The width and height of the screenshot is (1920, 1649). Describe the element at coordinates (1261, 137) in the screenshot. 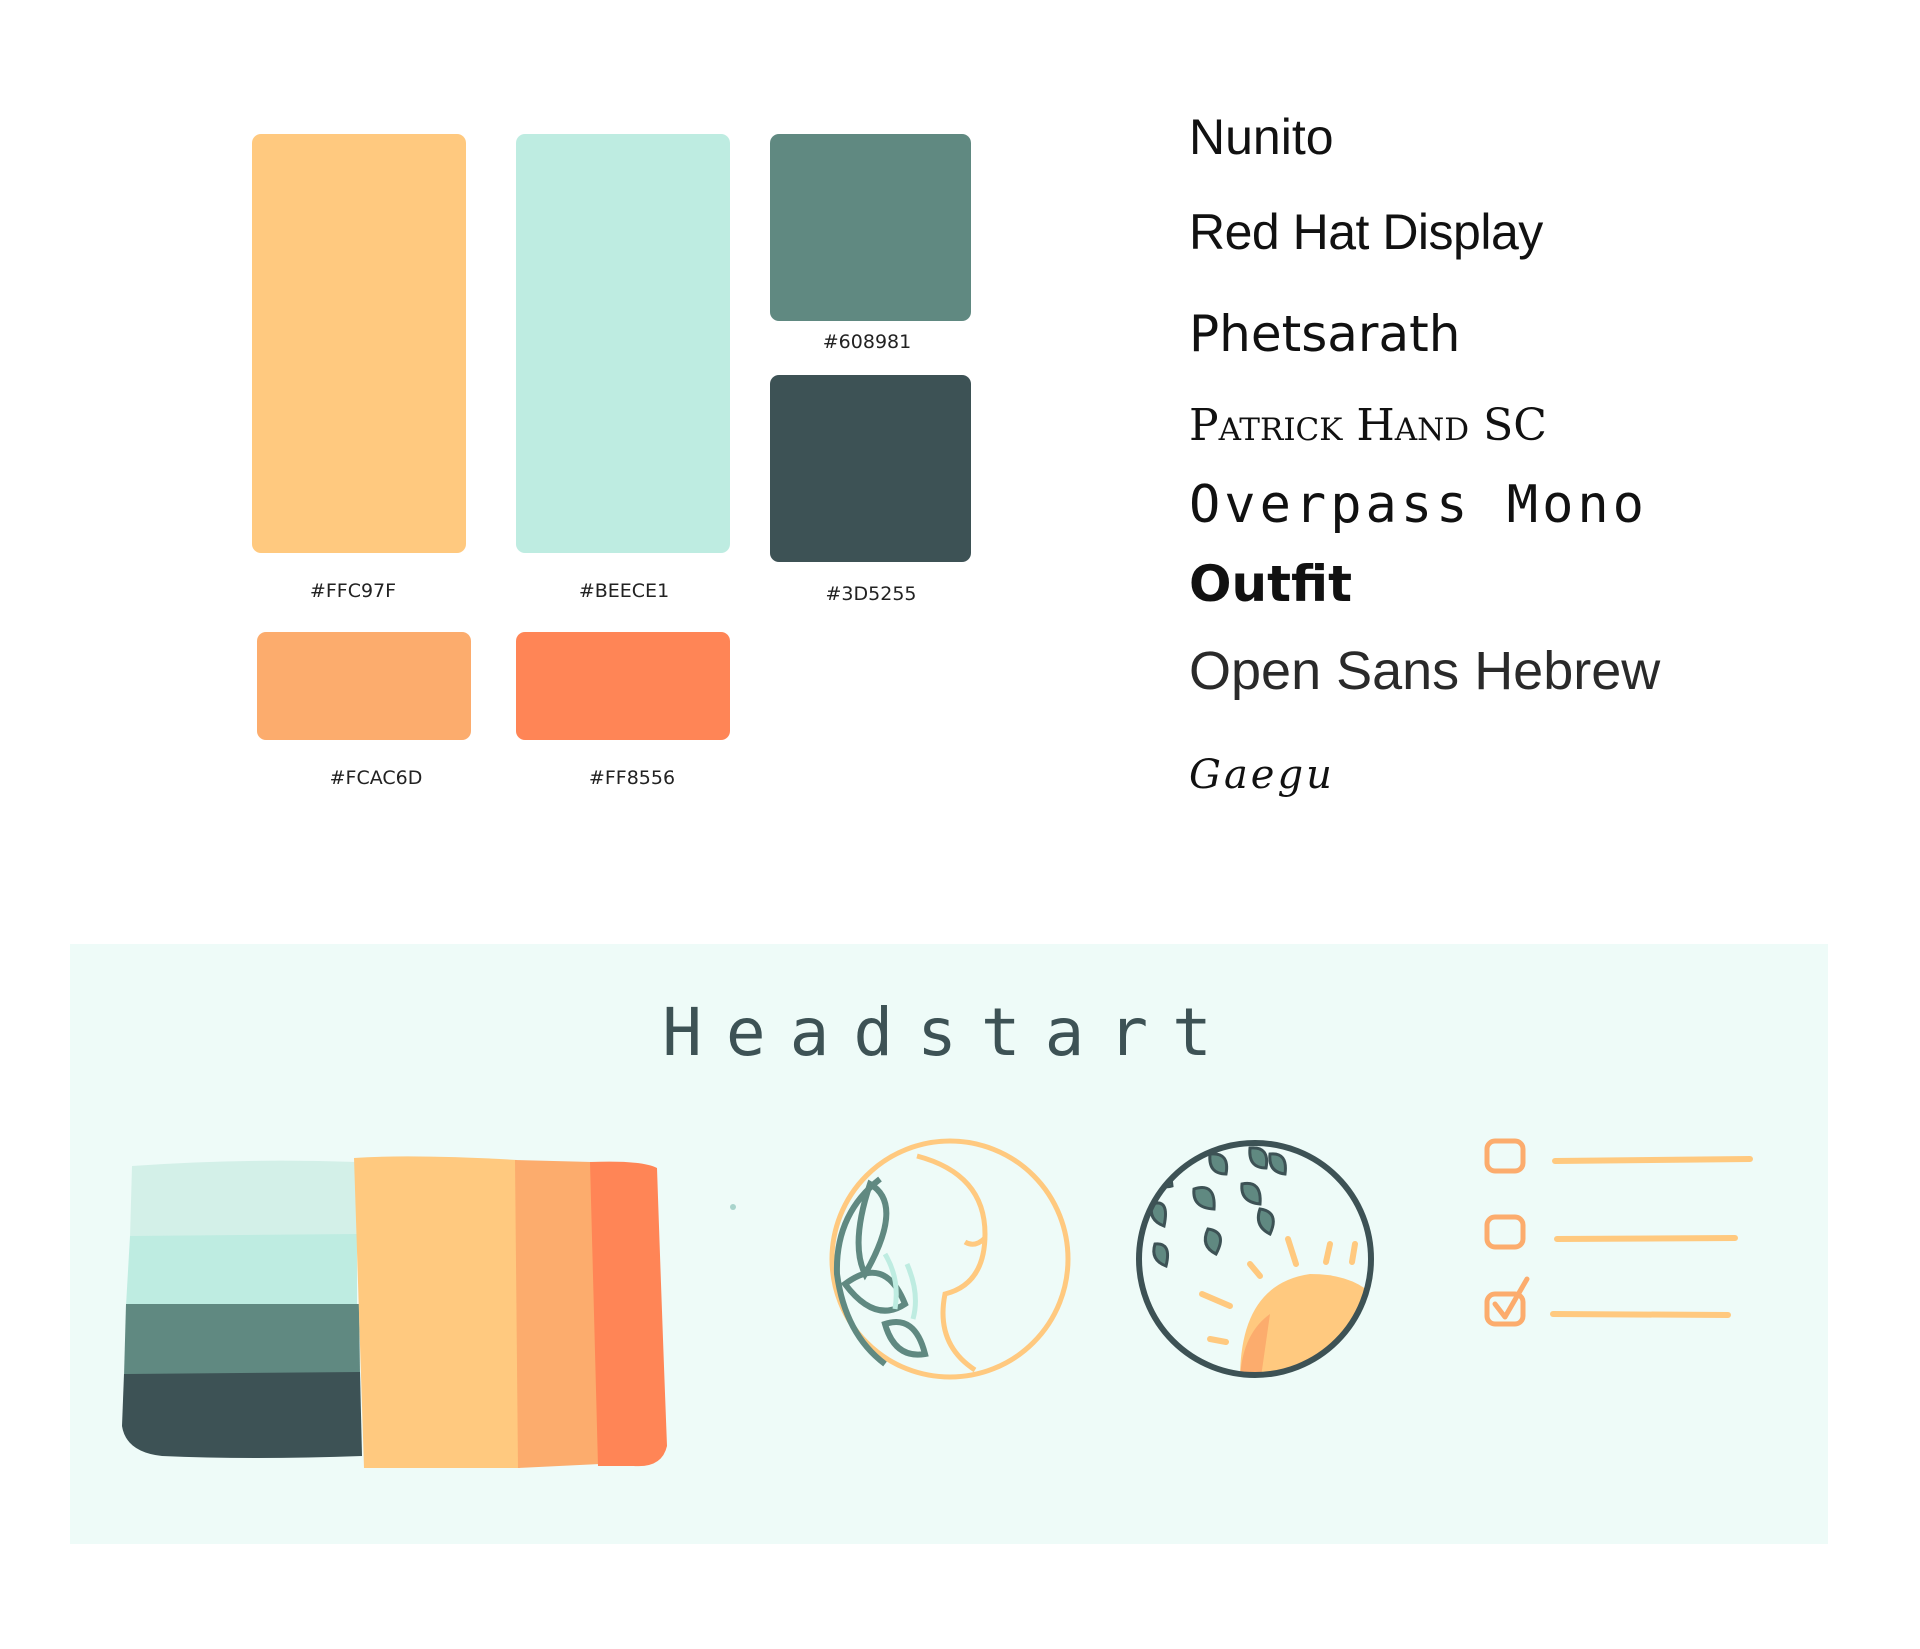

I see `font-name-nunito: Nunito` at that location.